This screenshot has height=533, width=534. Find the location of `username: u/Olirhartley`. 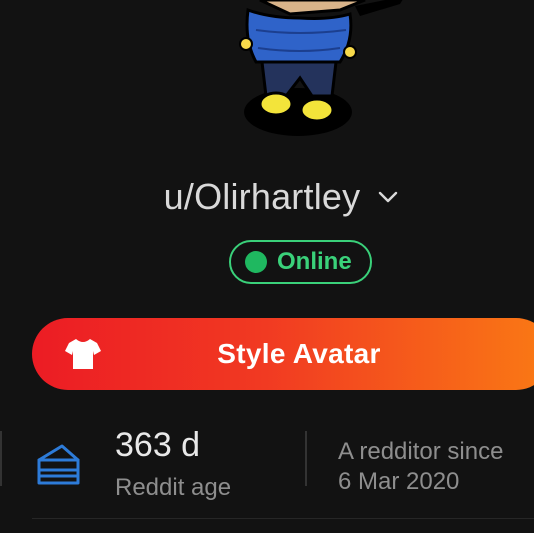

username: u/Olirhartley is located at coordinates (262, 196).